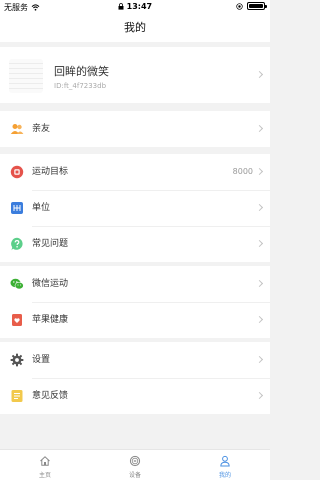  What do you see at coordinates (135, 284) in the screenshot?
I see `row-wechat: 微信运动` at bounding box center [135, 284].